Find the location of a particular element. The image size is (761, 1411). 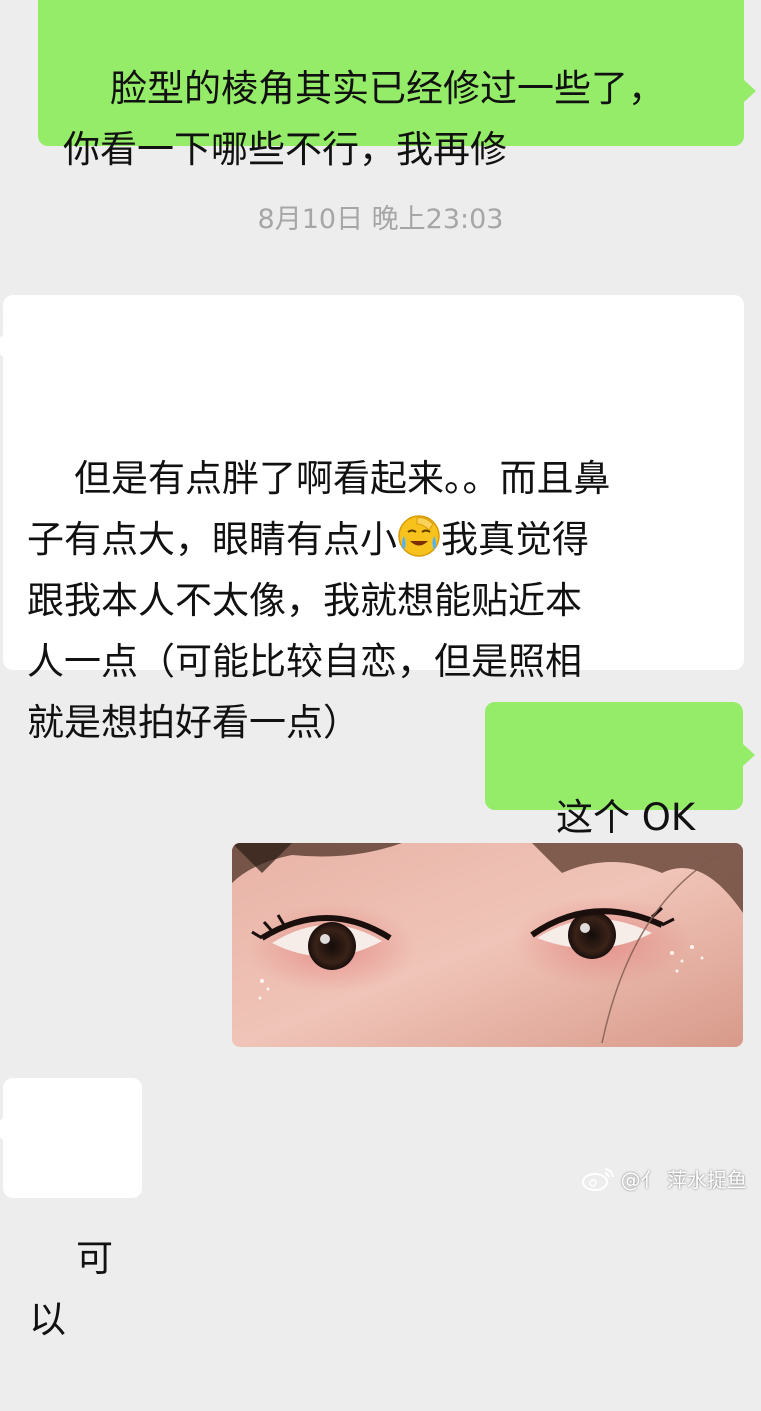

sent-message-bubble: 脸型的棱角其实已经修过一些了， 你看一下哪些不行，我再修 is located at coordinates (397, 85).